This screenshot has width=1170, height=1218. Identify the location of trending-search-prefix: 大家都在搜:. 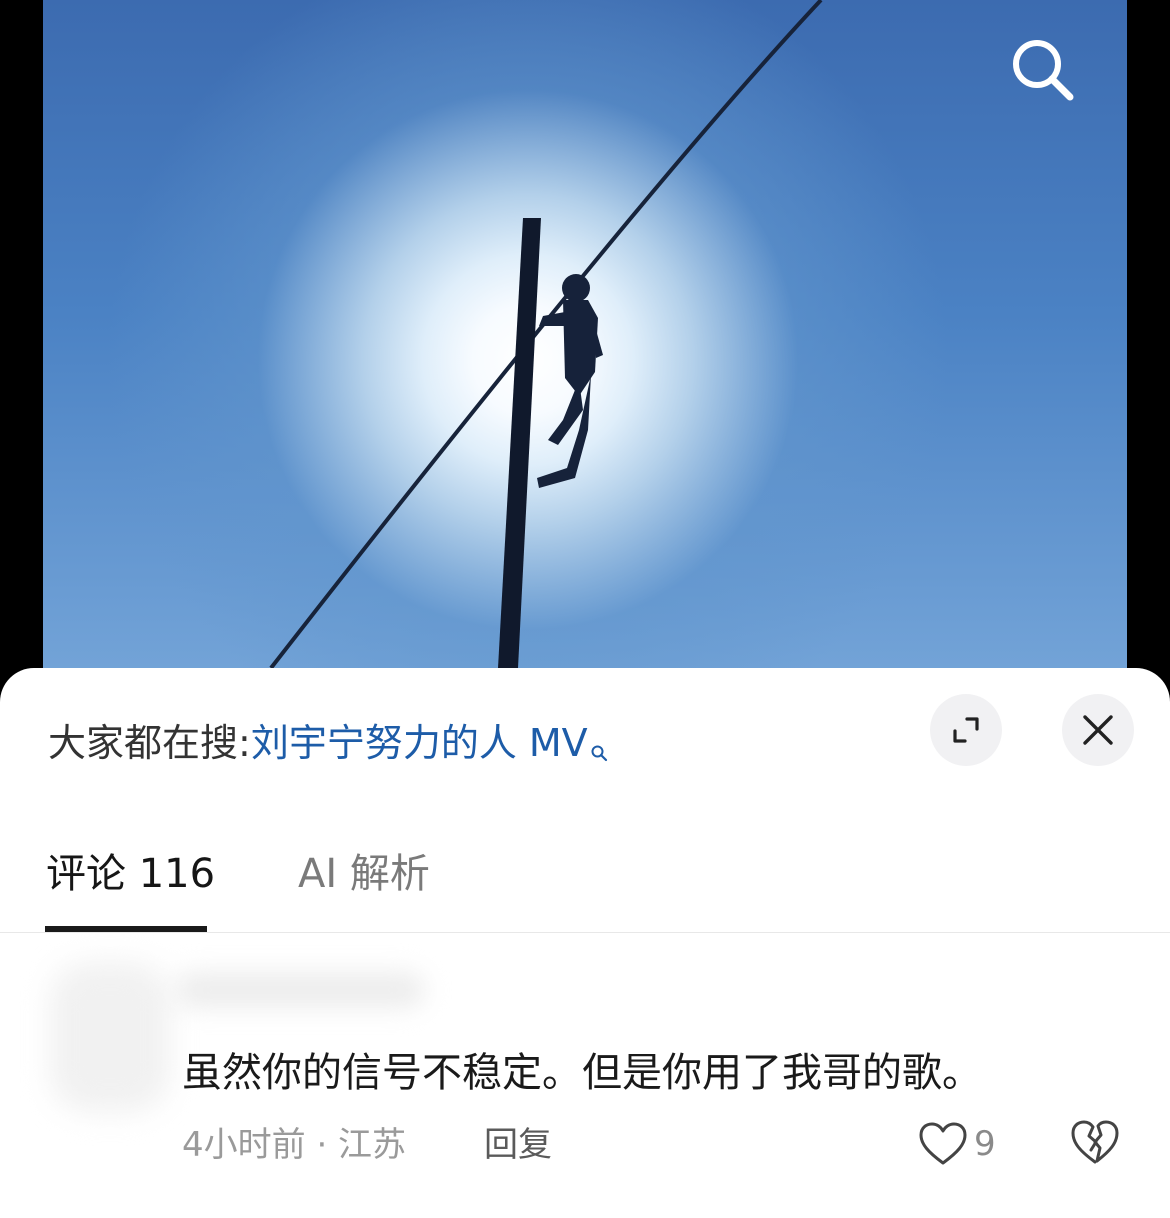
(149, 743).